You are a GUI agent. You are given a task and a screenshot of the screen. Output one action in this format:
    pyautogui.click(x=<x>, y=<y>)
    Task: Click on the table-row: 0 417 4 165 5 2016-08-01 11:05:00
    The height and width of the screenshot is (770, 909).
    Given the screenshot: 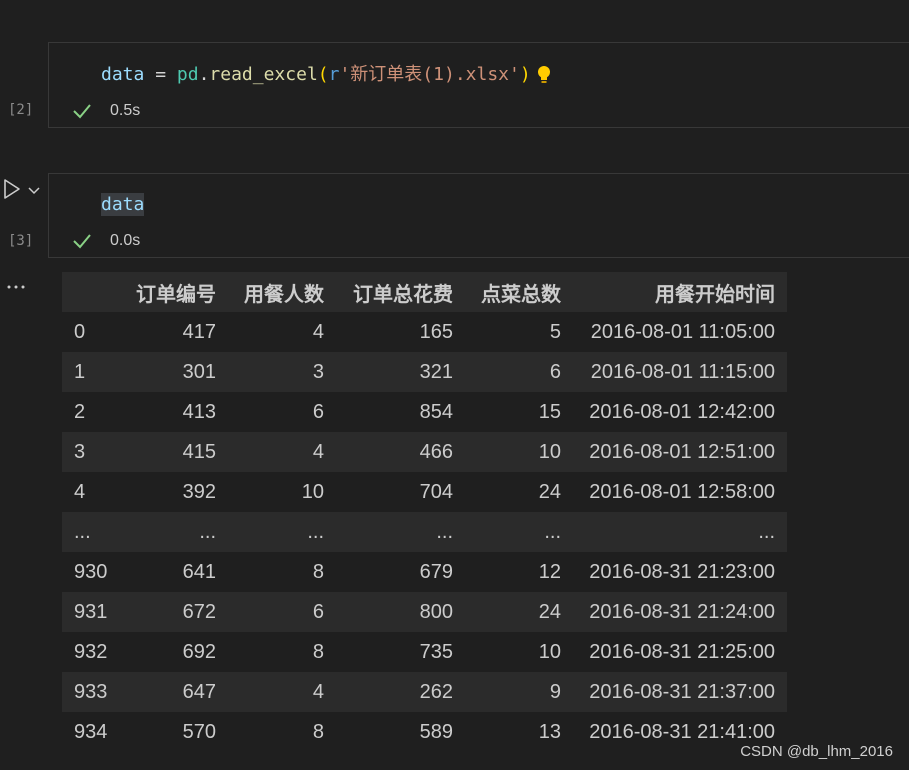 What is the action you would take?
    pyautogui.click(x=424, y=332)
    